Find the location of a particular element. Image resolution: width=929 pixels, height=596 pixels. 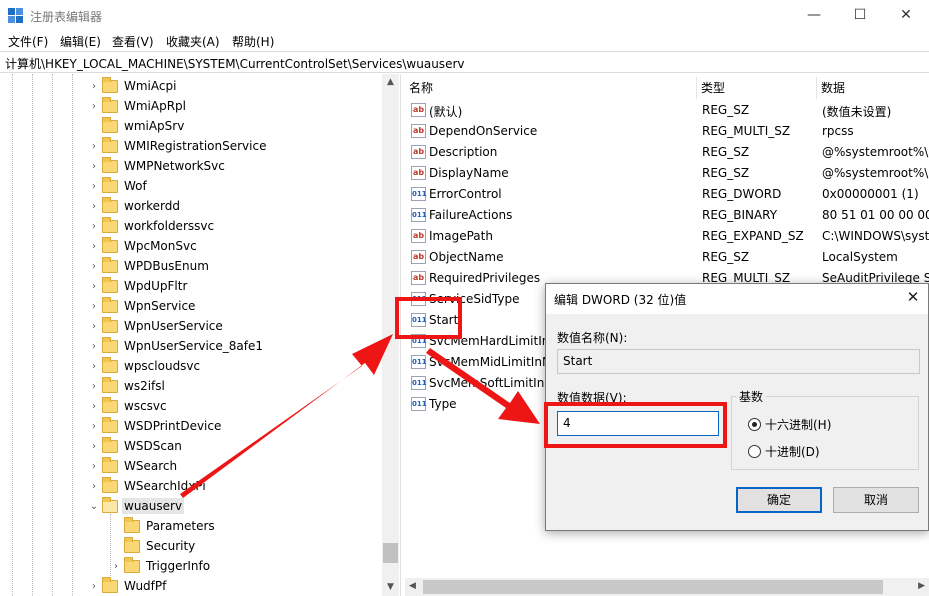

menu-favorites: 收藏夹(A) is located at coordinates (193, 41).